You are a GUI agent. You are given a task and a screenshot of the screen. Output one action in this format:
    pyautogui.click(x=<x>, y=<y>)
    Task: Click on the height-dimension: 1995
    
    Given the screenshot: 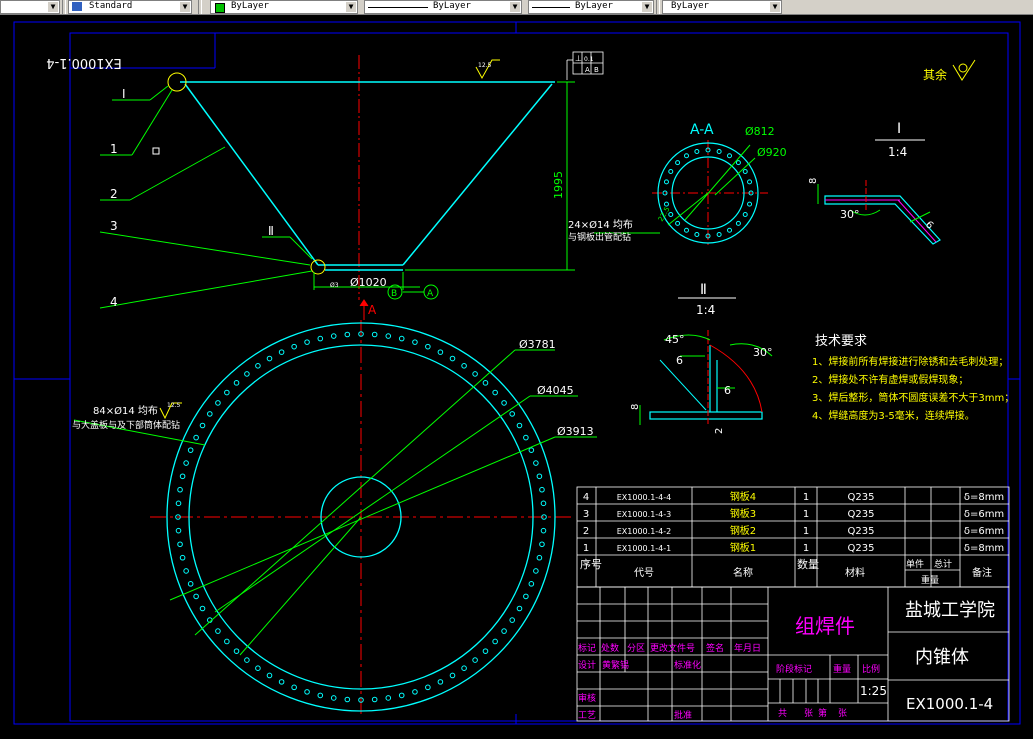 What is the action you would take?
    pyautogui.click(x=558, y=185)
    